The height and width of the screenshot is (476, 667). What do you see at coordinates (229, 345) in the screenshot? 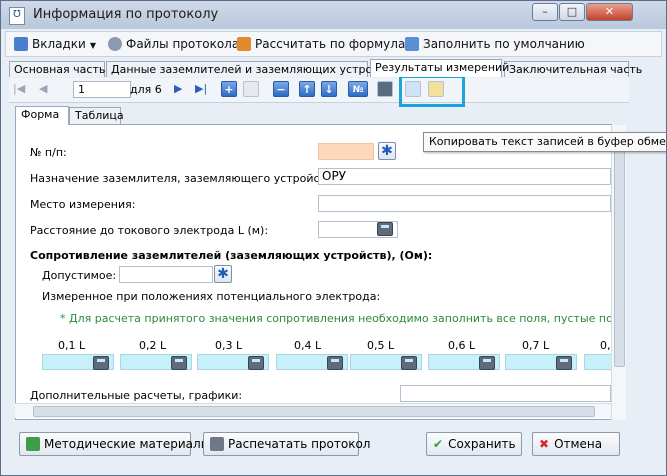
I see `position-label: 0,3 L` at bounding box center [229, 345].